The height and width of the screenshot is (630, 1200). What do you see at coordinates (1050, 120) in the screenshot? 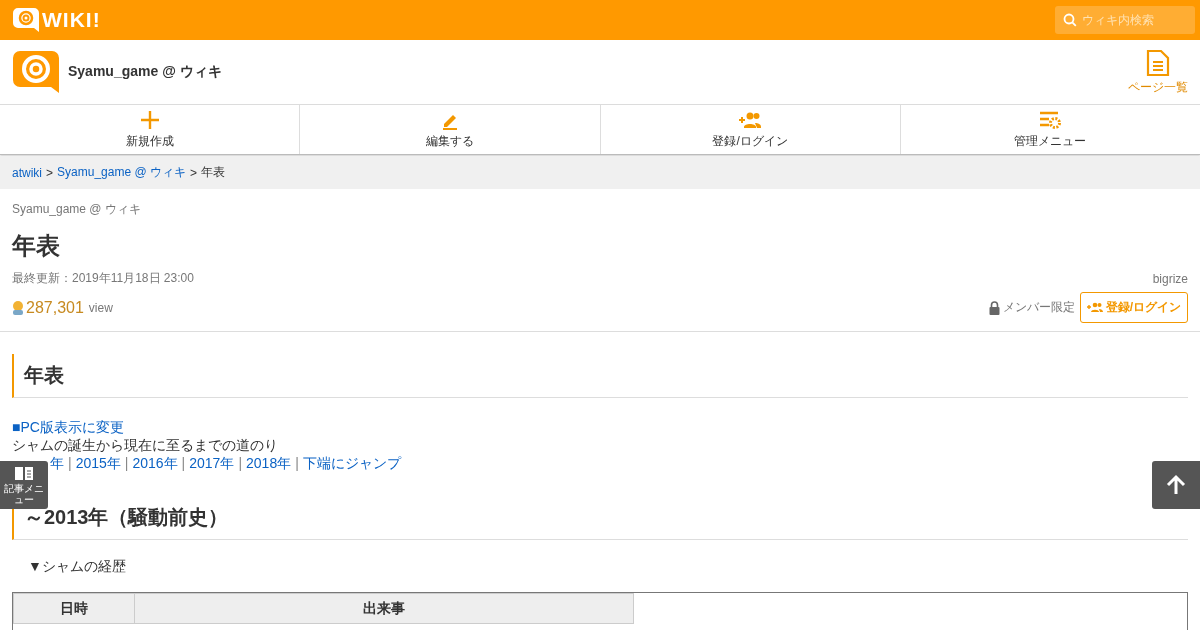
I see `admin-icon` at bounding box center [1050, 120].